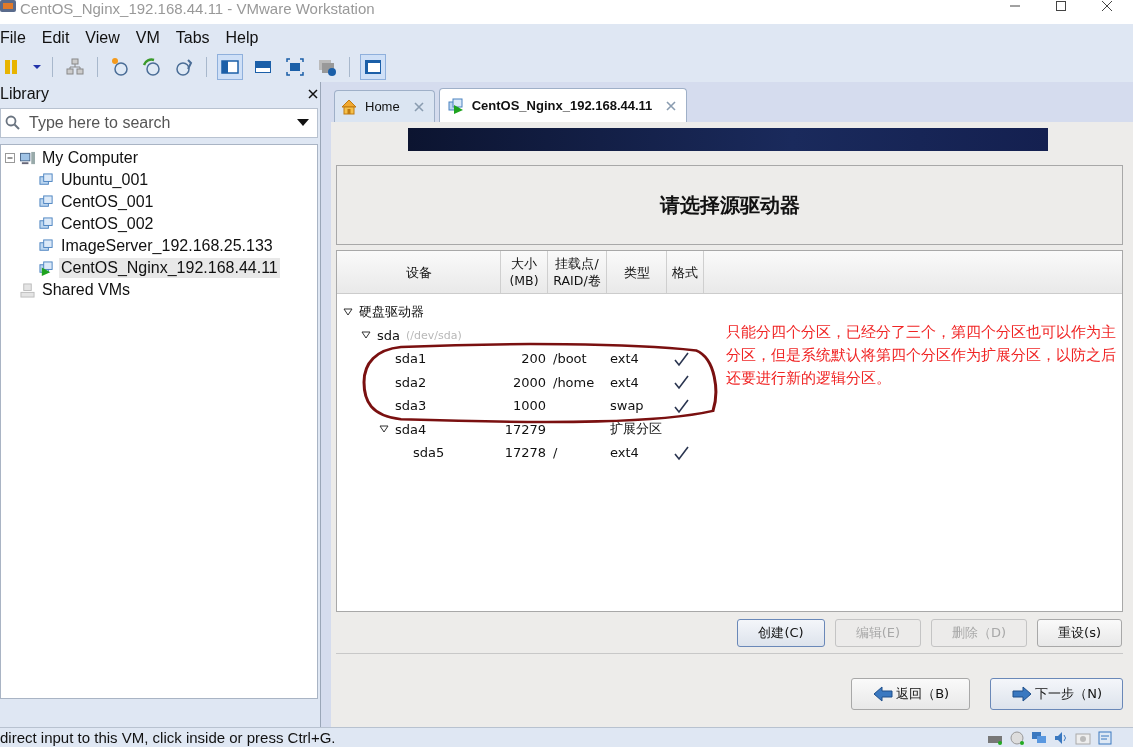  What do you see at coordinates (455, 105) in the screenshot?
I see `running-vm-icon` at bounding box center [455, 105].